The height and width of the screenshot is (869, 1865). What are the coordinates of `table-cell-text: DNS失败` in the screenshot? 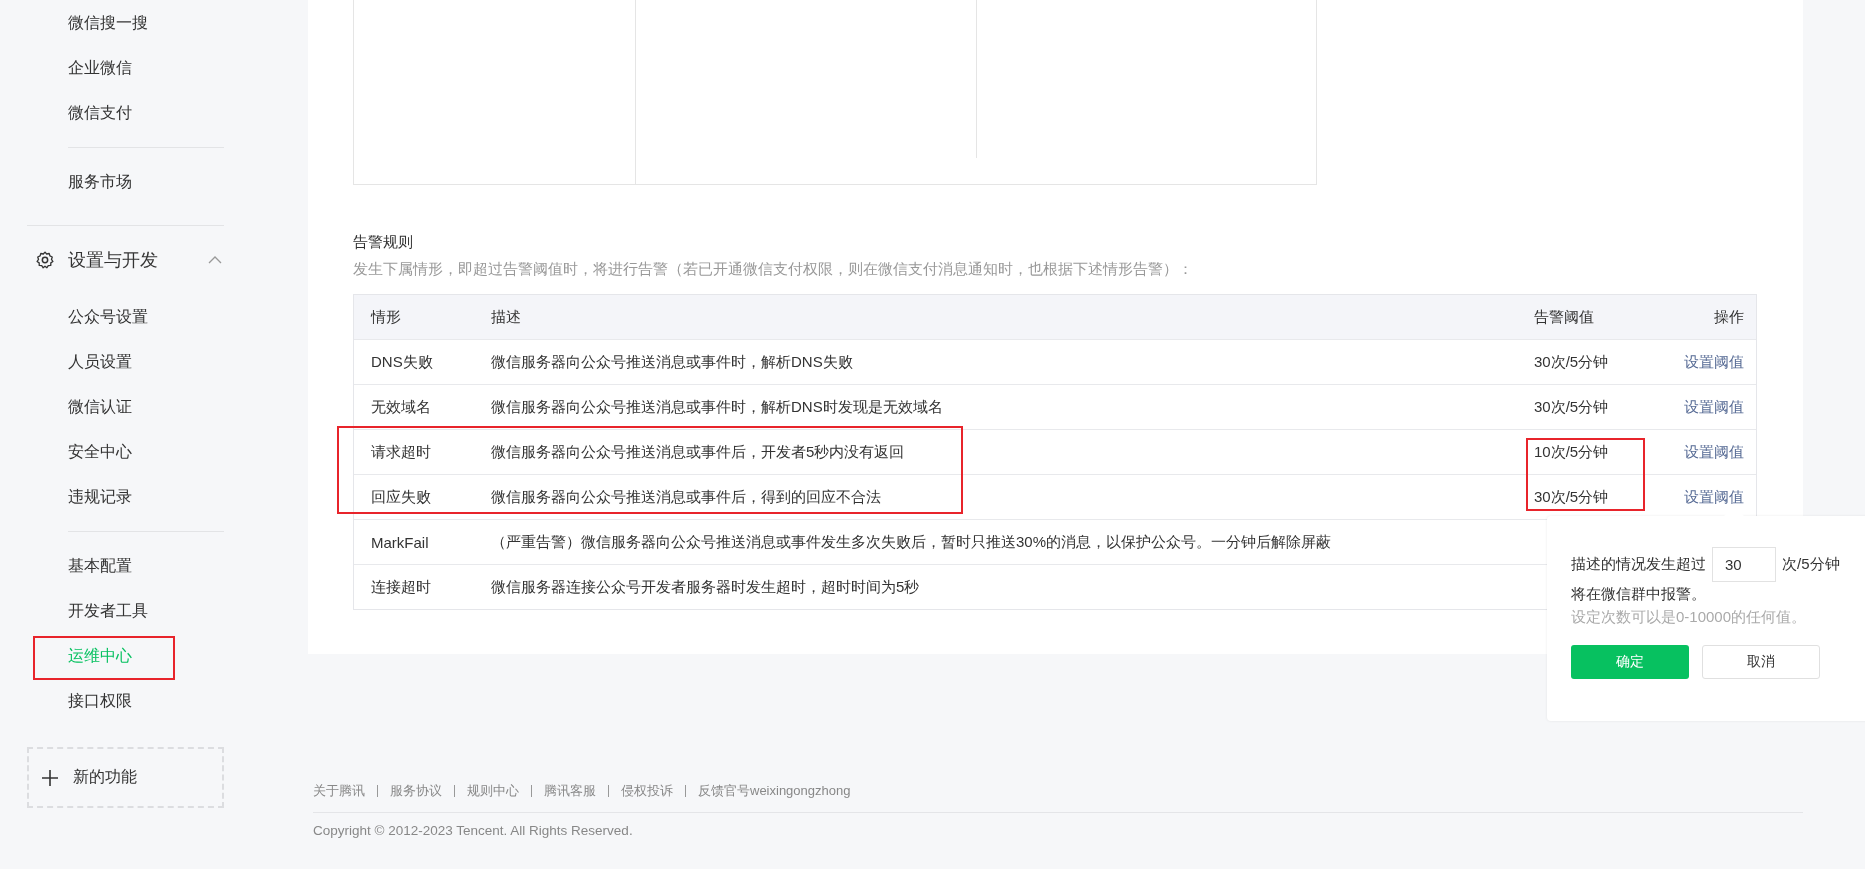 It's located at (402, 362).